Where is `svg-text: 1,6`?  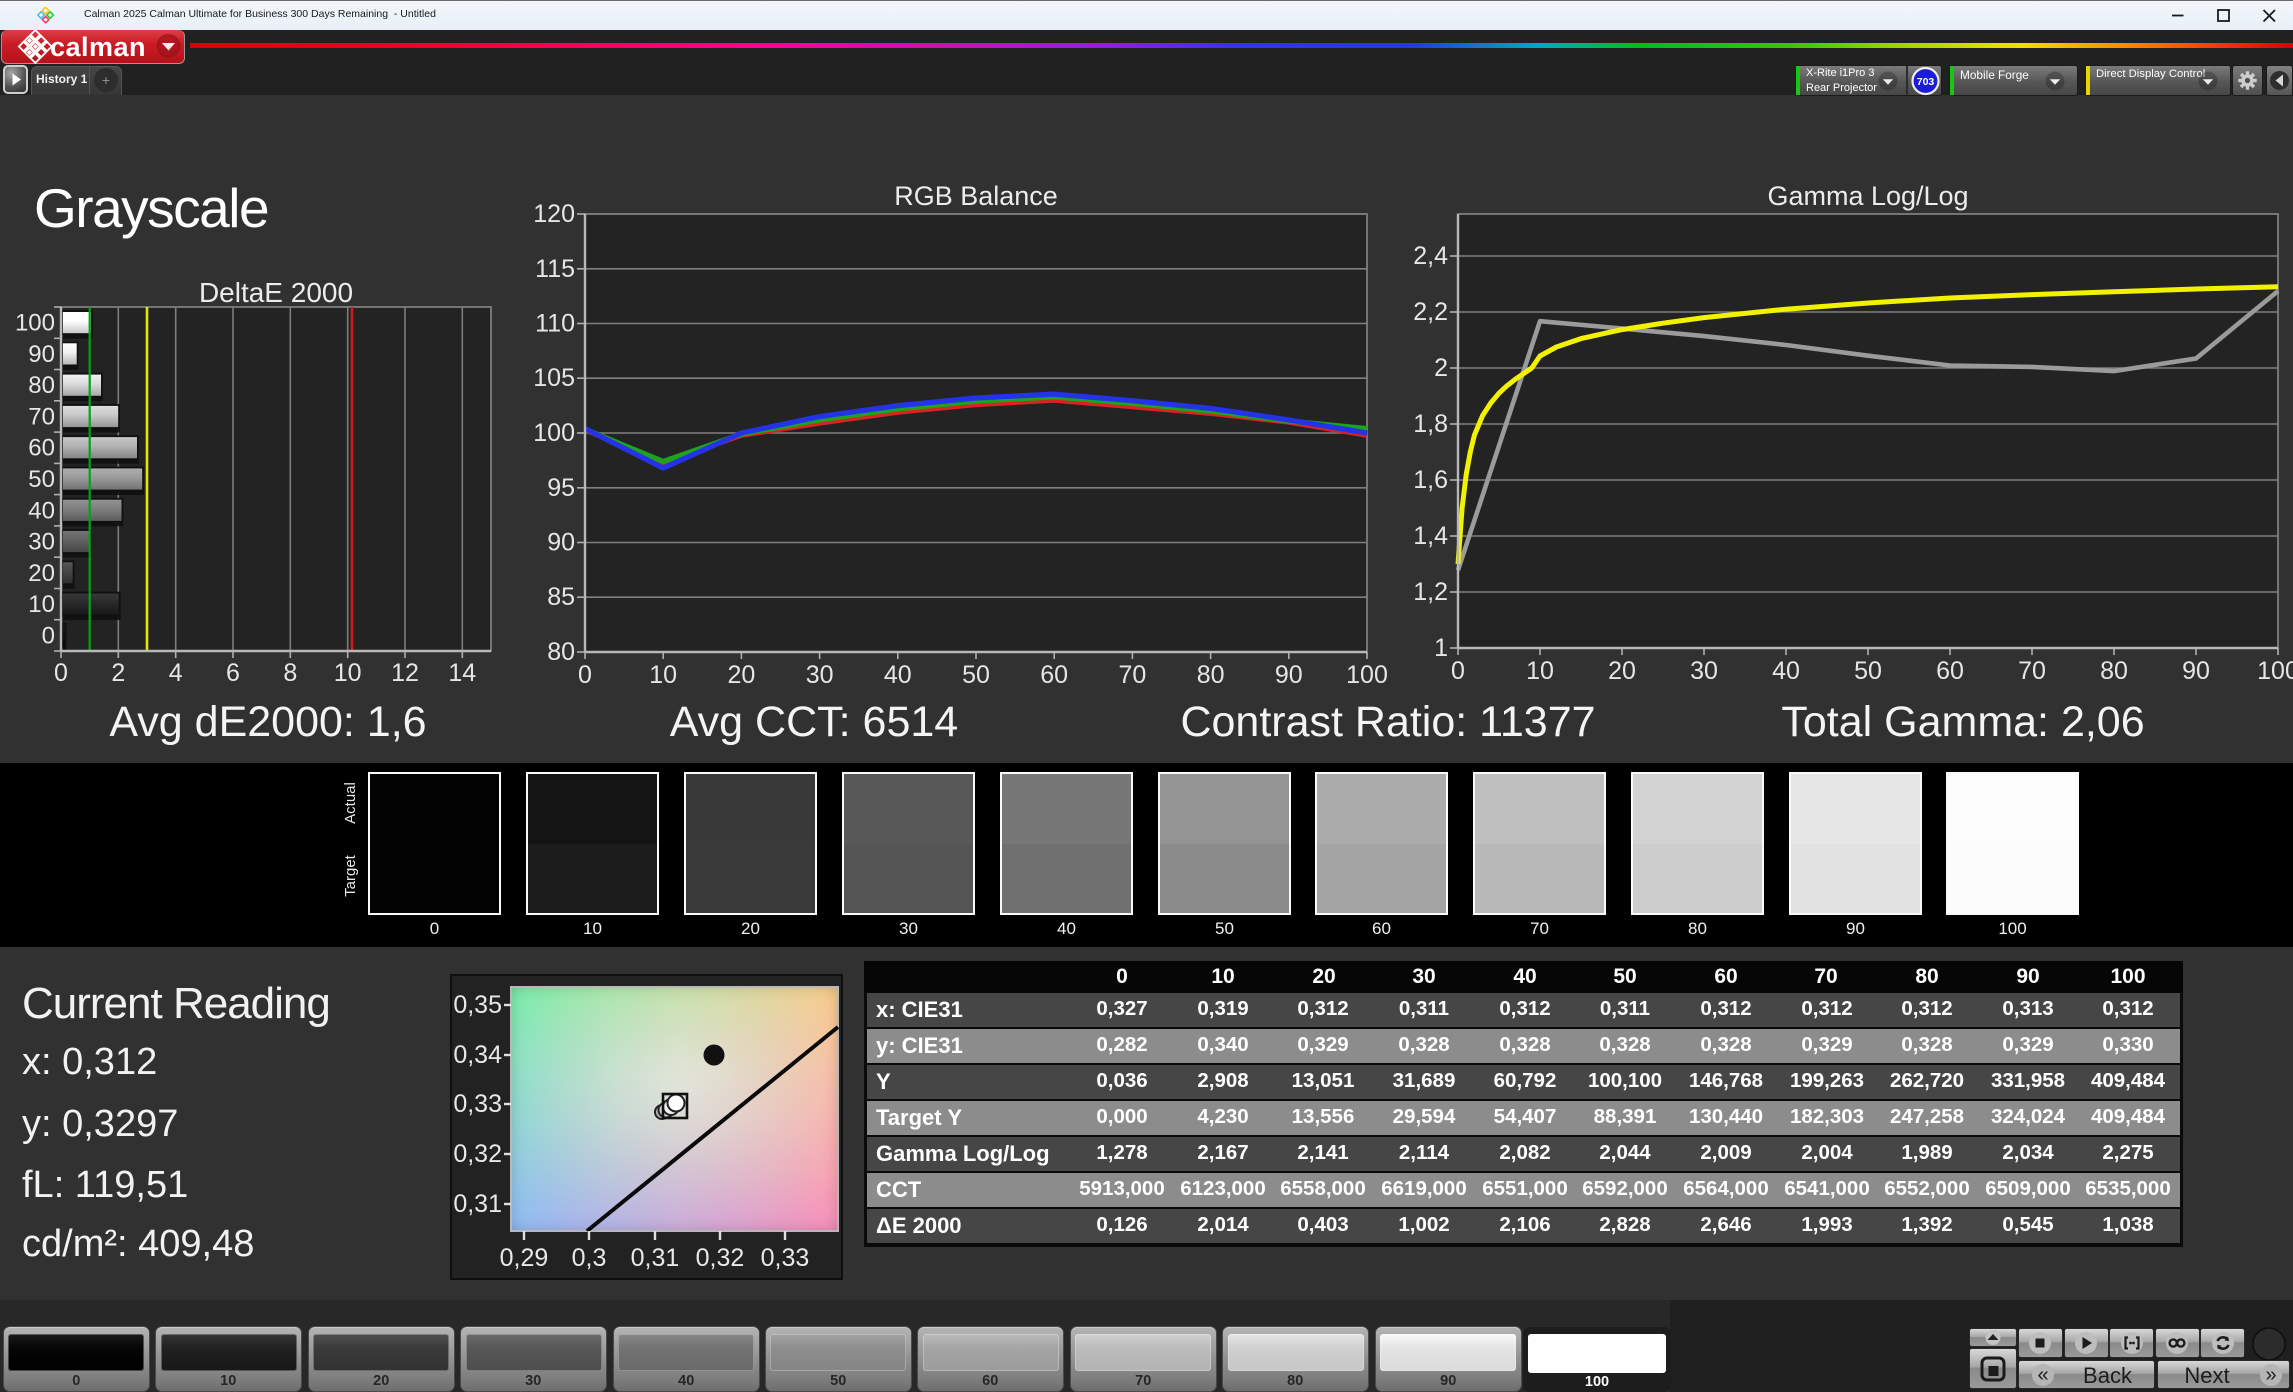
svg-text: 1,6 is located at coordinates (1430, 480).